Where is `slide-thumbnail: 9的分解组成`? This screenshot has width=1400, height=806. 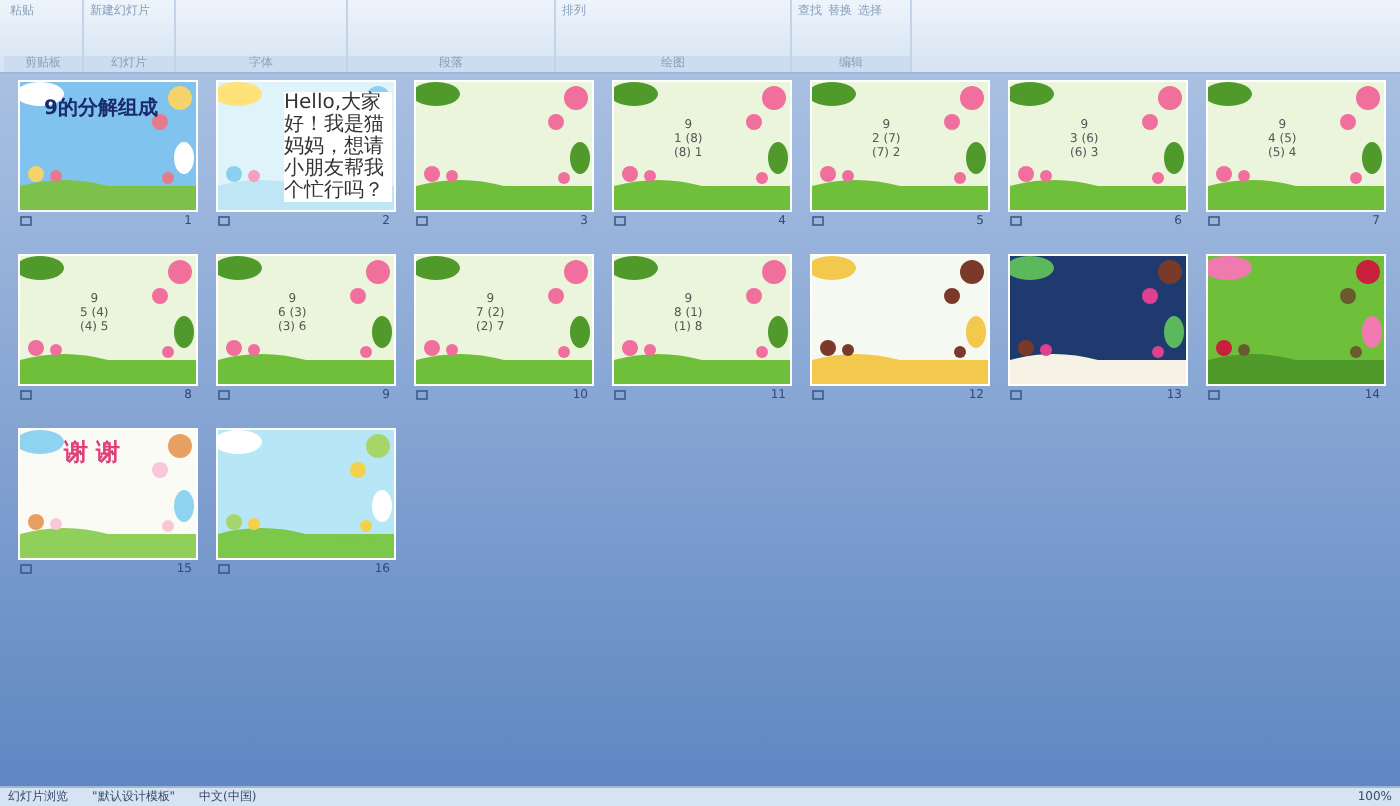
slide-thumbnail: 9的分解组成 is located at coordinates (108, 146).